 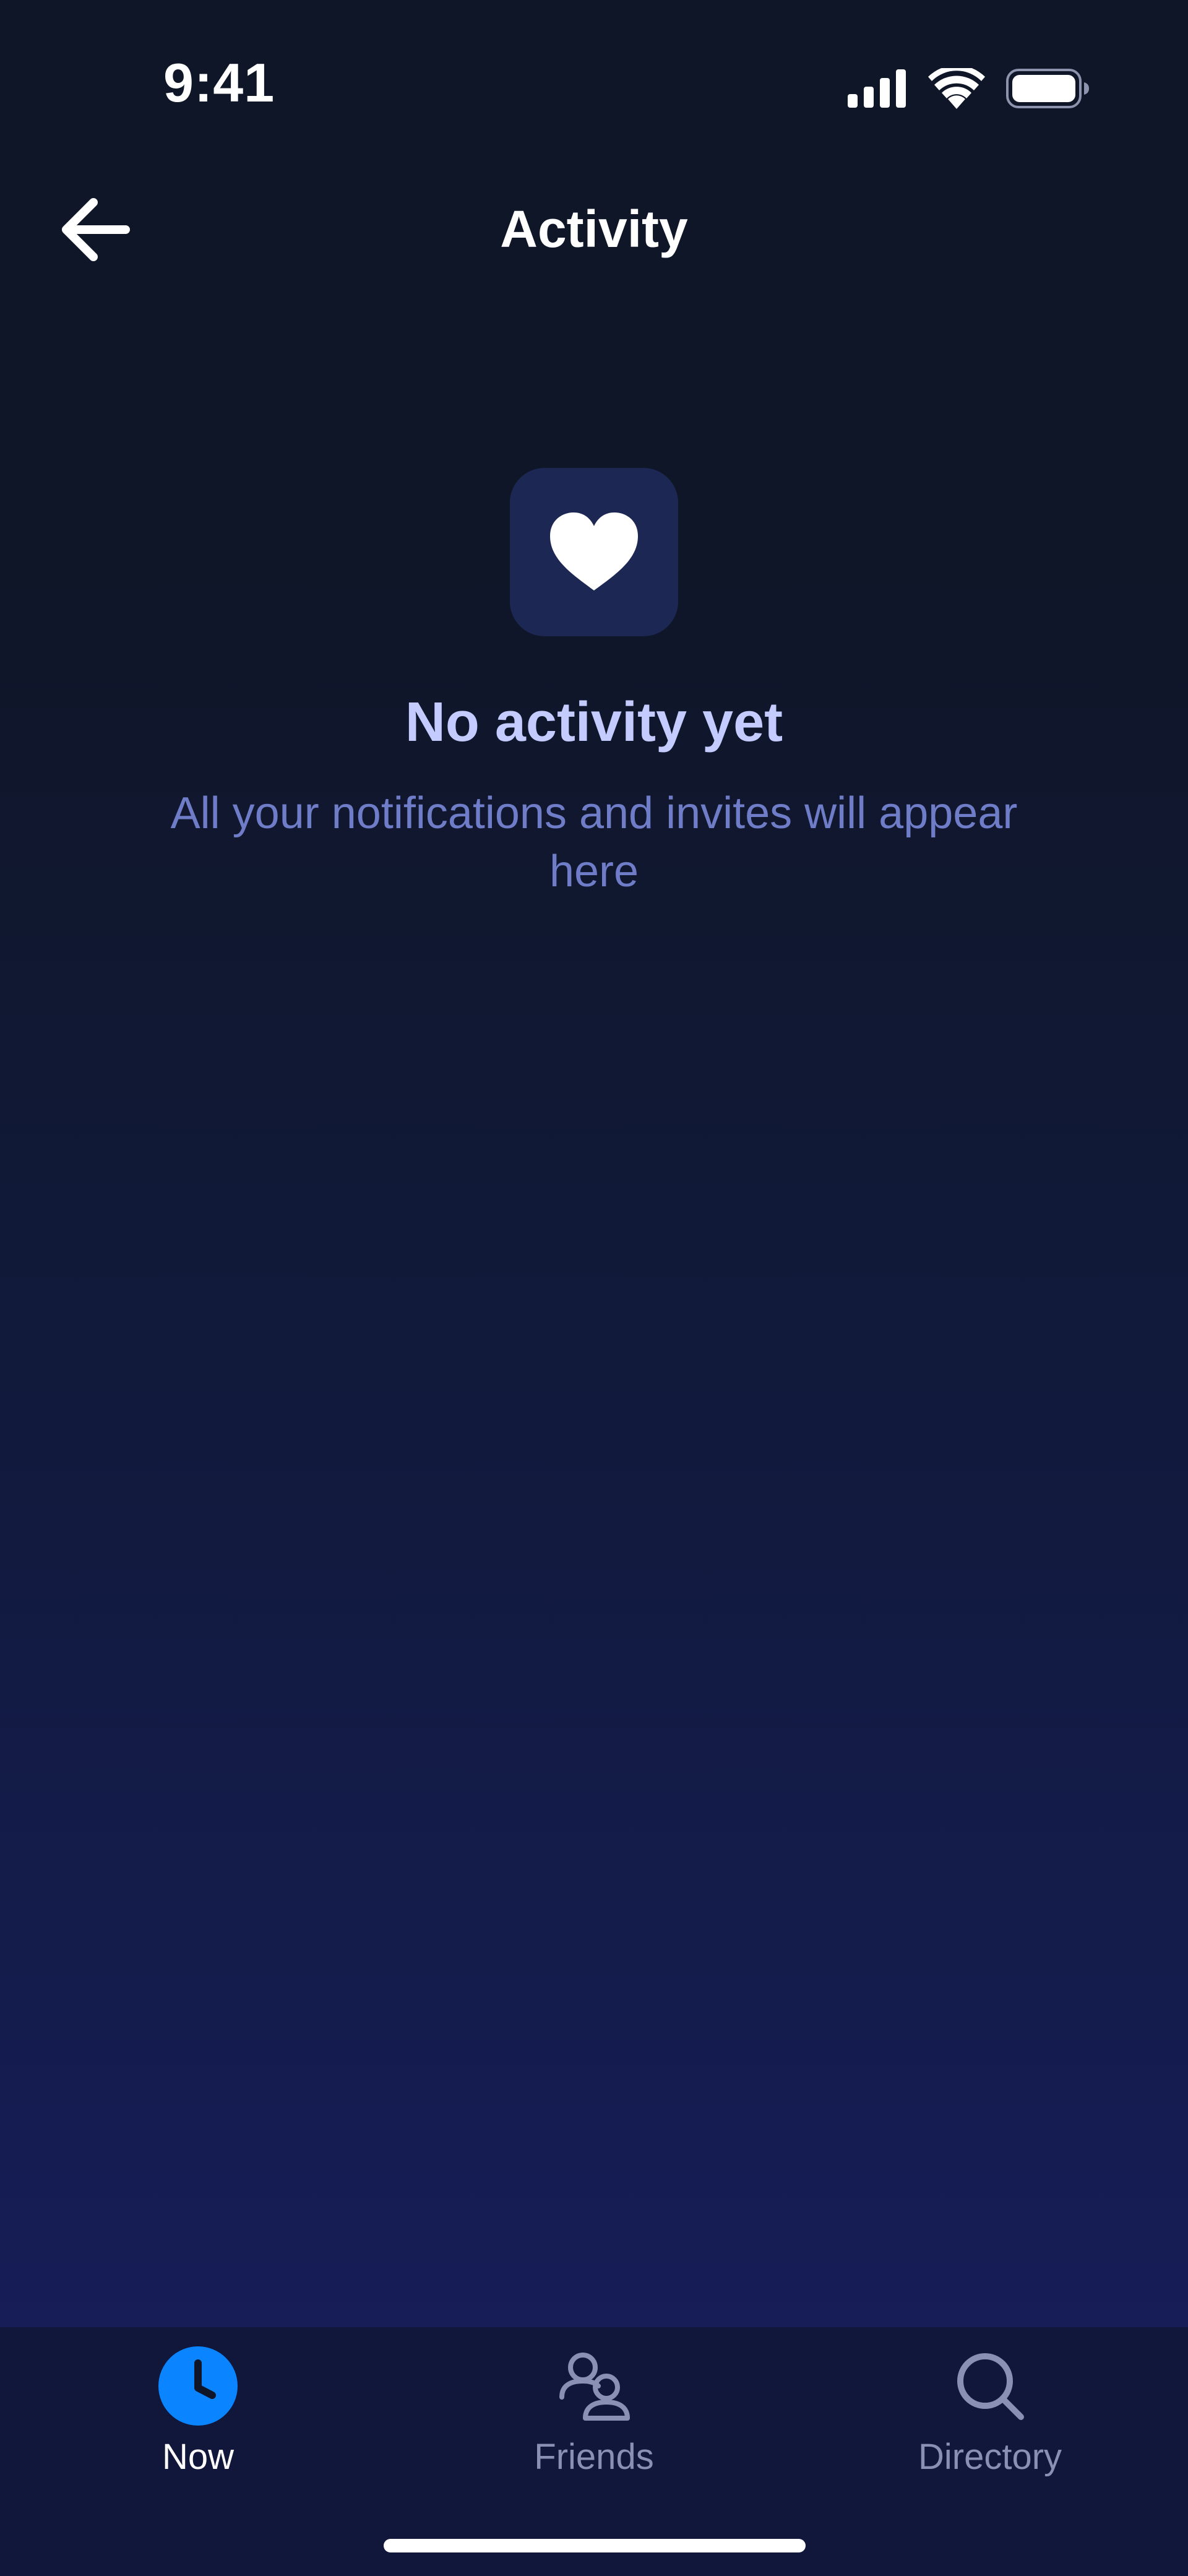 What do you see at coordinates (990, 2386) in the screenshot?
I see `search-icon` at bounding box center [990, 2386].